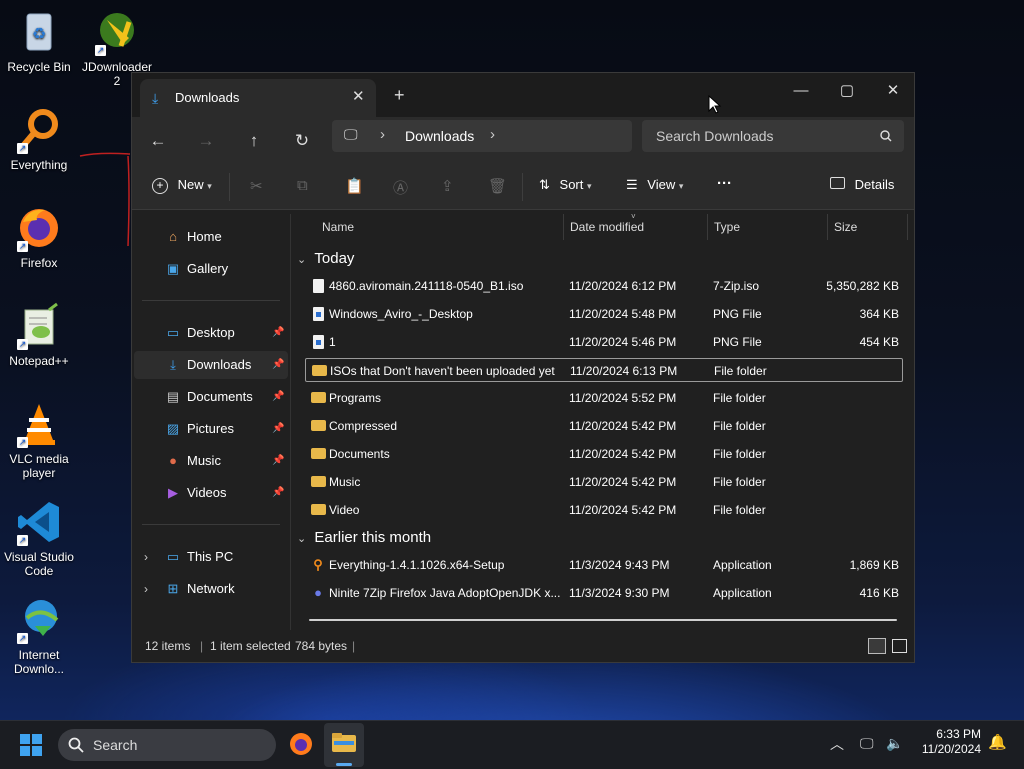 This screenshot has height=769, width=1024. I want to click on sidebar-item-videos: ▶ Videos 📌, so click(211, 493).